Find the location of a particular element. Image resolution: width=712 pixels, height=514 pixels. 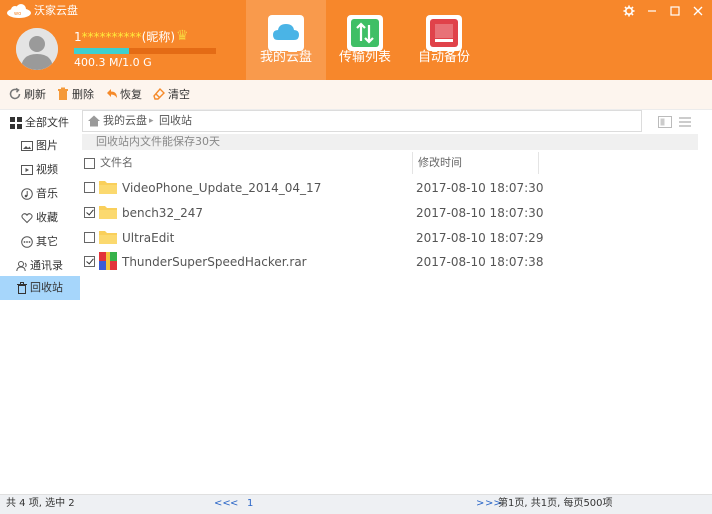

trash-icon is located at coordinates (63, 93).